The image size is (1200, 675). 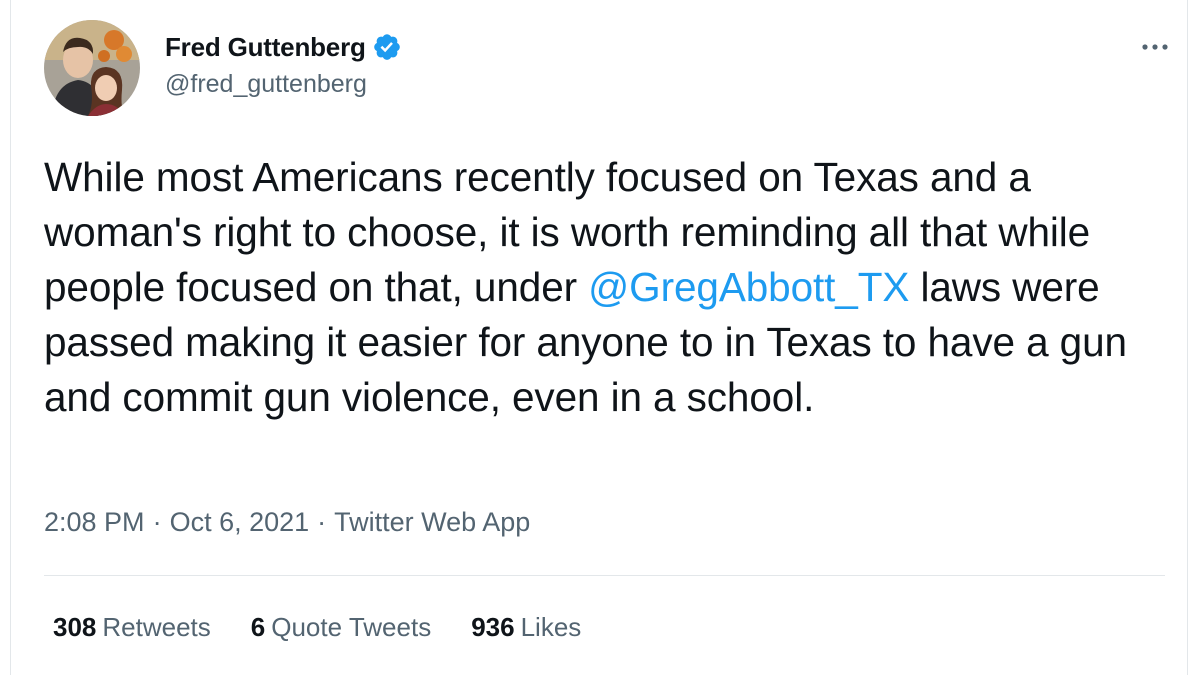 I want to click on display-name: Fred Guttenberg, so click(x=265, y=47).